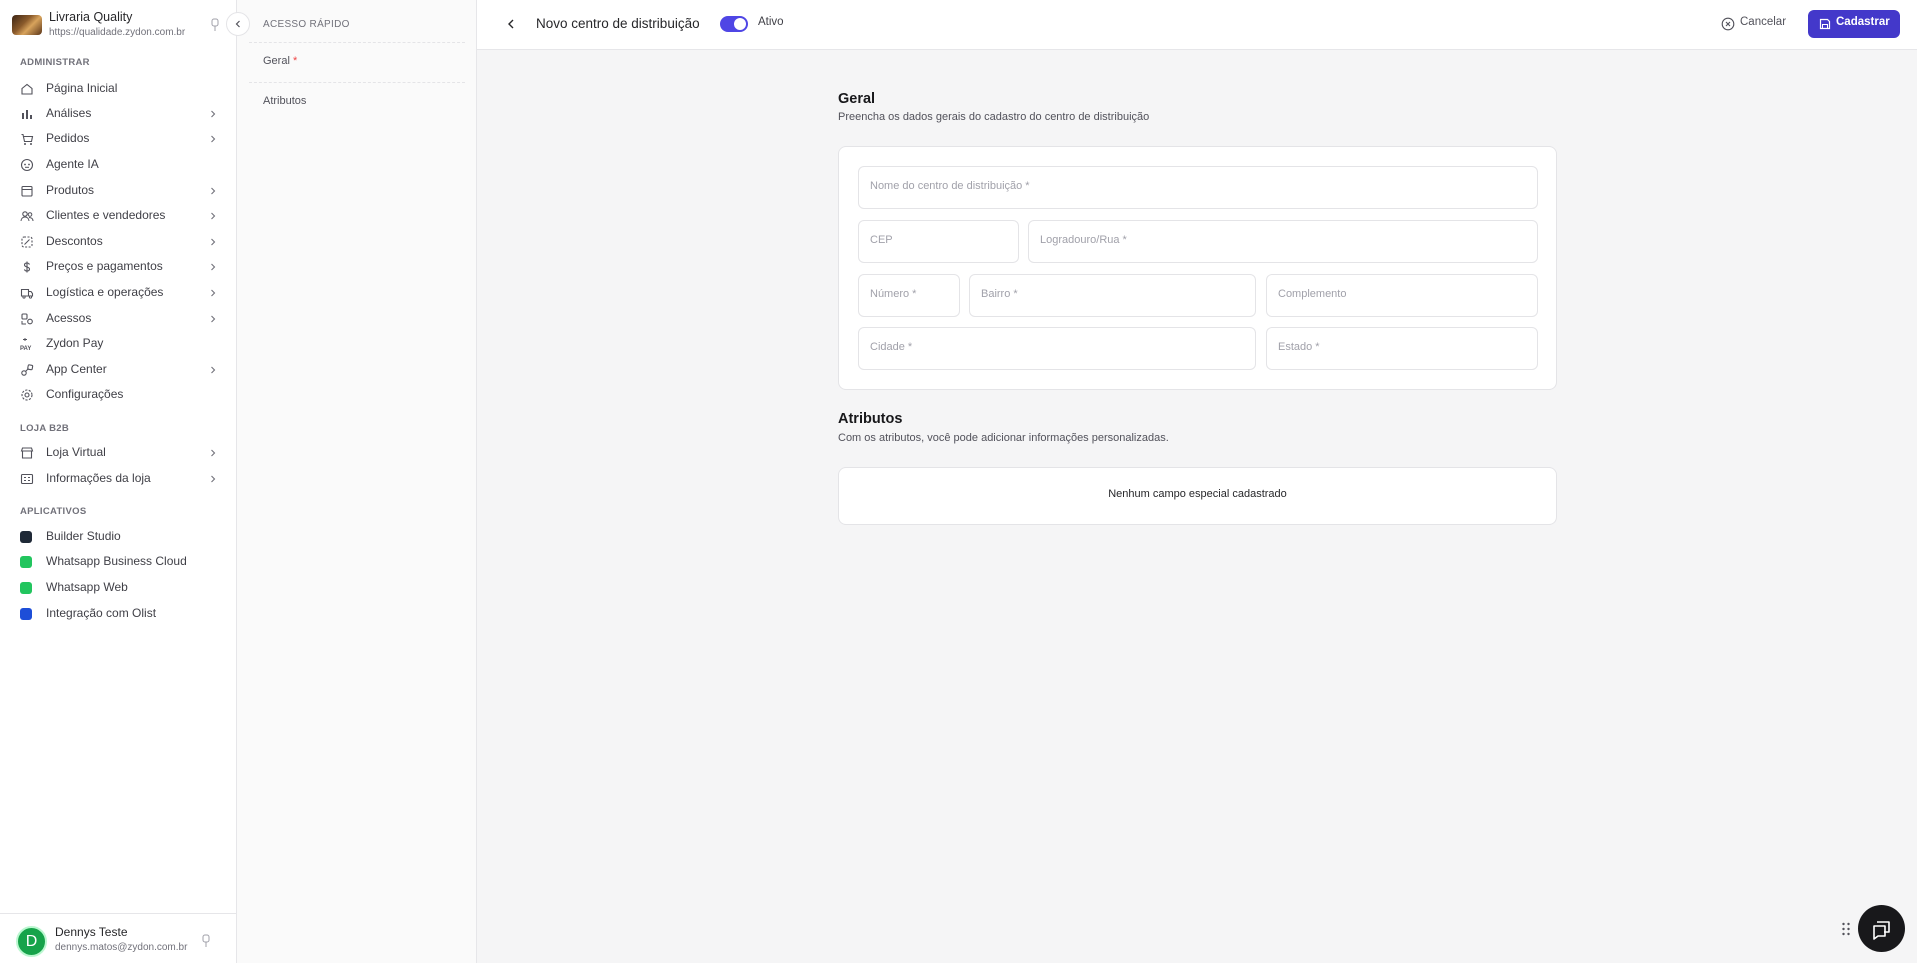 This screenshot has height=963, width=1917. I want to click on street-field: Logradouro/Rua *, so click(1283, 241).